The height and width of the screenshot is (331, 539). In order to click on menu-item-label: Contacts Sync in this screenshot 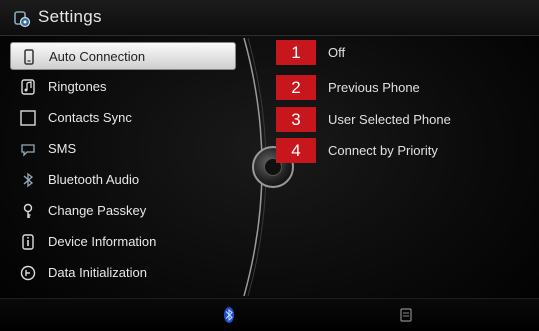, I will do `click(90, 117)`.